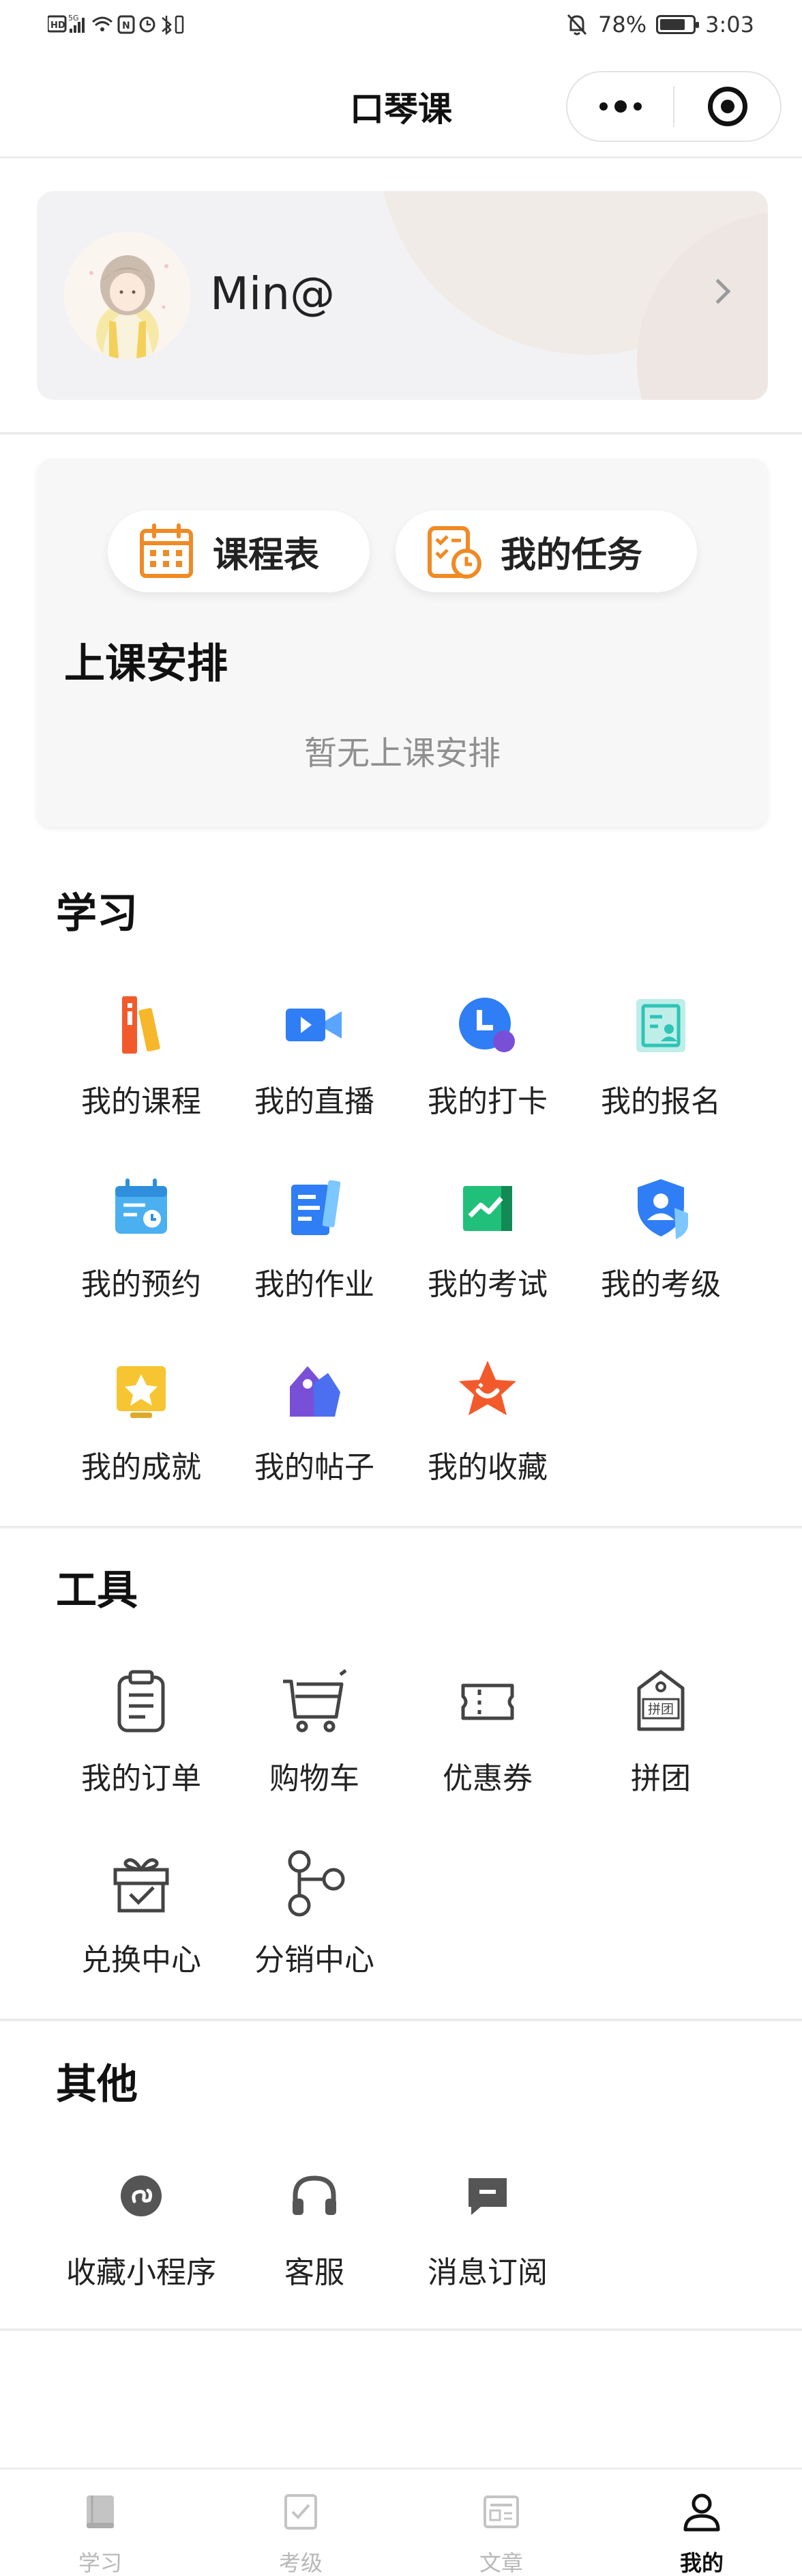  What do you see at coordinates (661, 1101) in the screenshot?
I see `grid-item-label: 我的报名` at bounding box center [661, 1101].